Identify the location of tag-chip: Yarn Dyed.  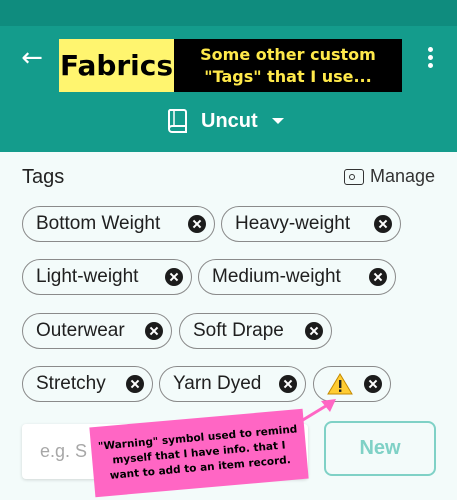
(232, 384).